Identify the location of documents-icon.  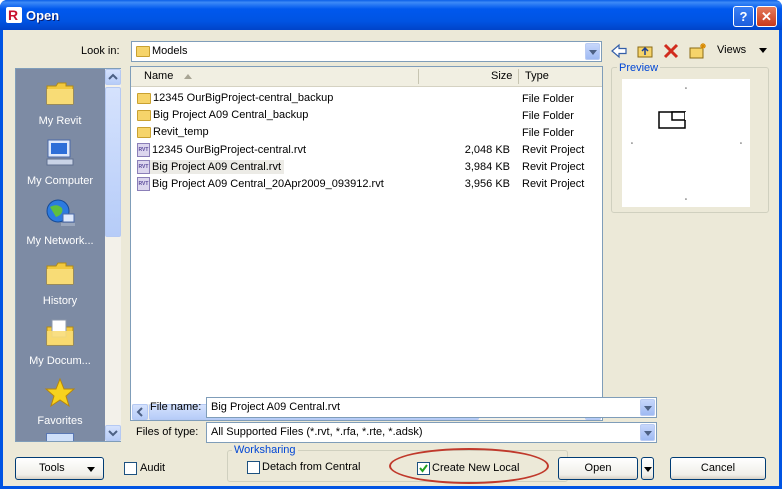
(60, 333).